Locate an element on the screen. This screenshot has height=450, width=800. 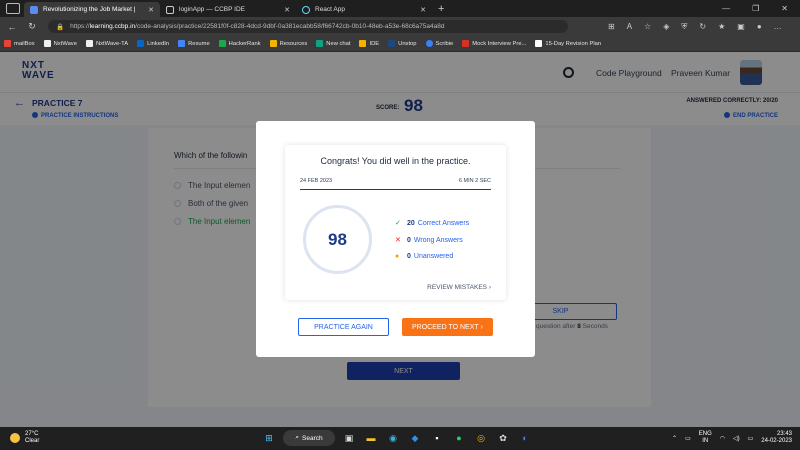
shield-icon: ⛨ is located at coordinates (684, 27).